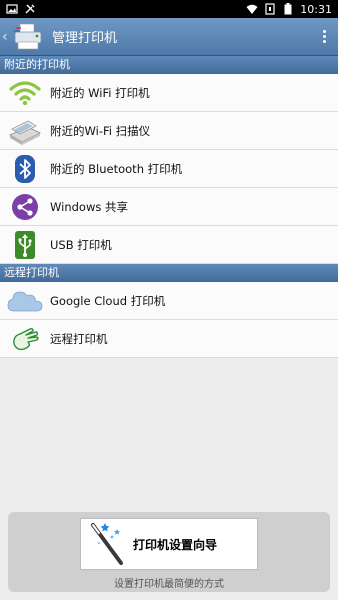 This screenshot has width=338, height=600. I want to click on list-item-remote-printer: 远程打印机, so click(169, 339).